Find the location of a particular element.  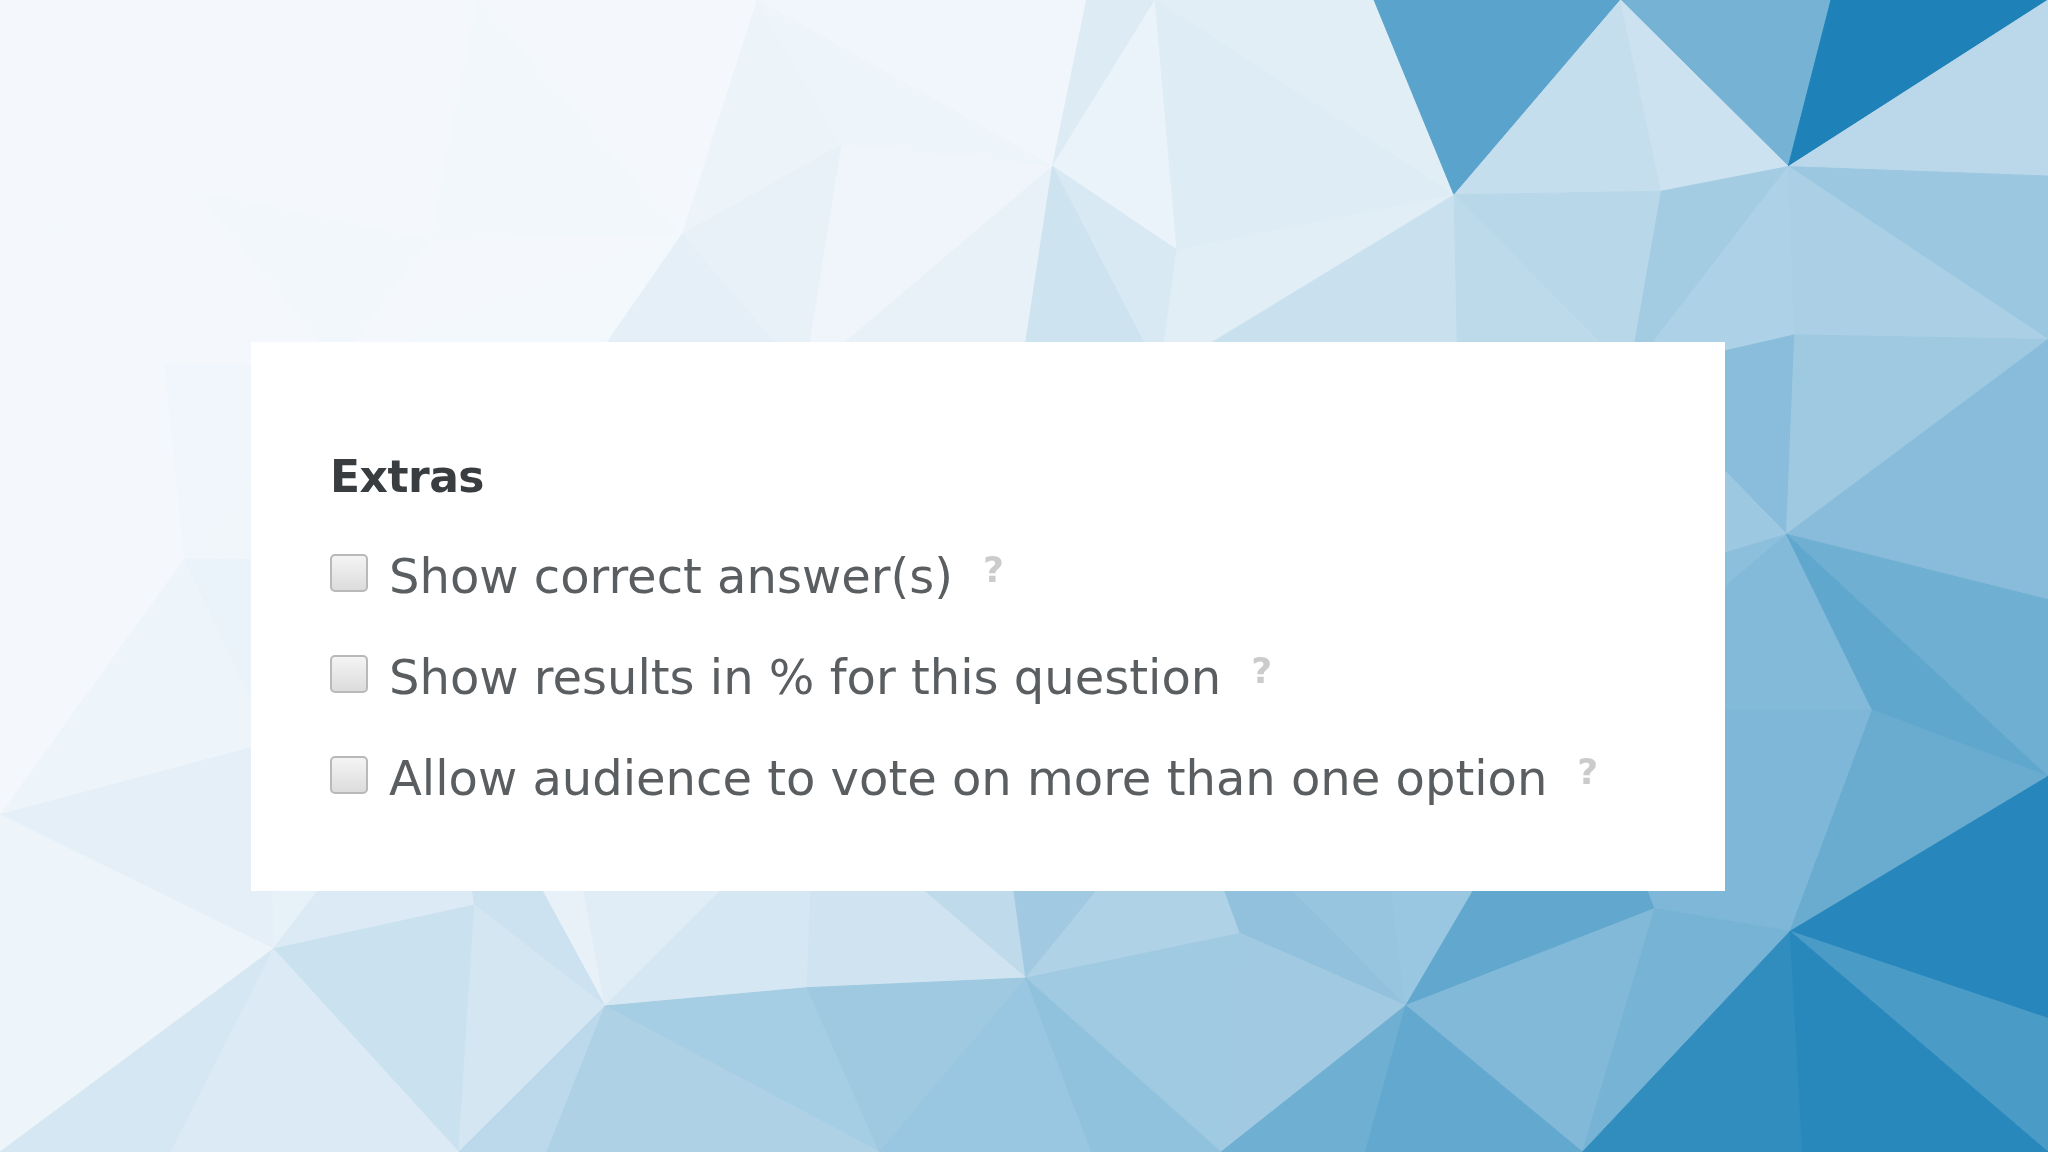

option-label: Allow audience to vote on more than one option is located at coordinates (968, 778).